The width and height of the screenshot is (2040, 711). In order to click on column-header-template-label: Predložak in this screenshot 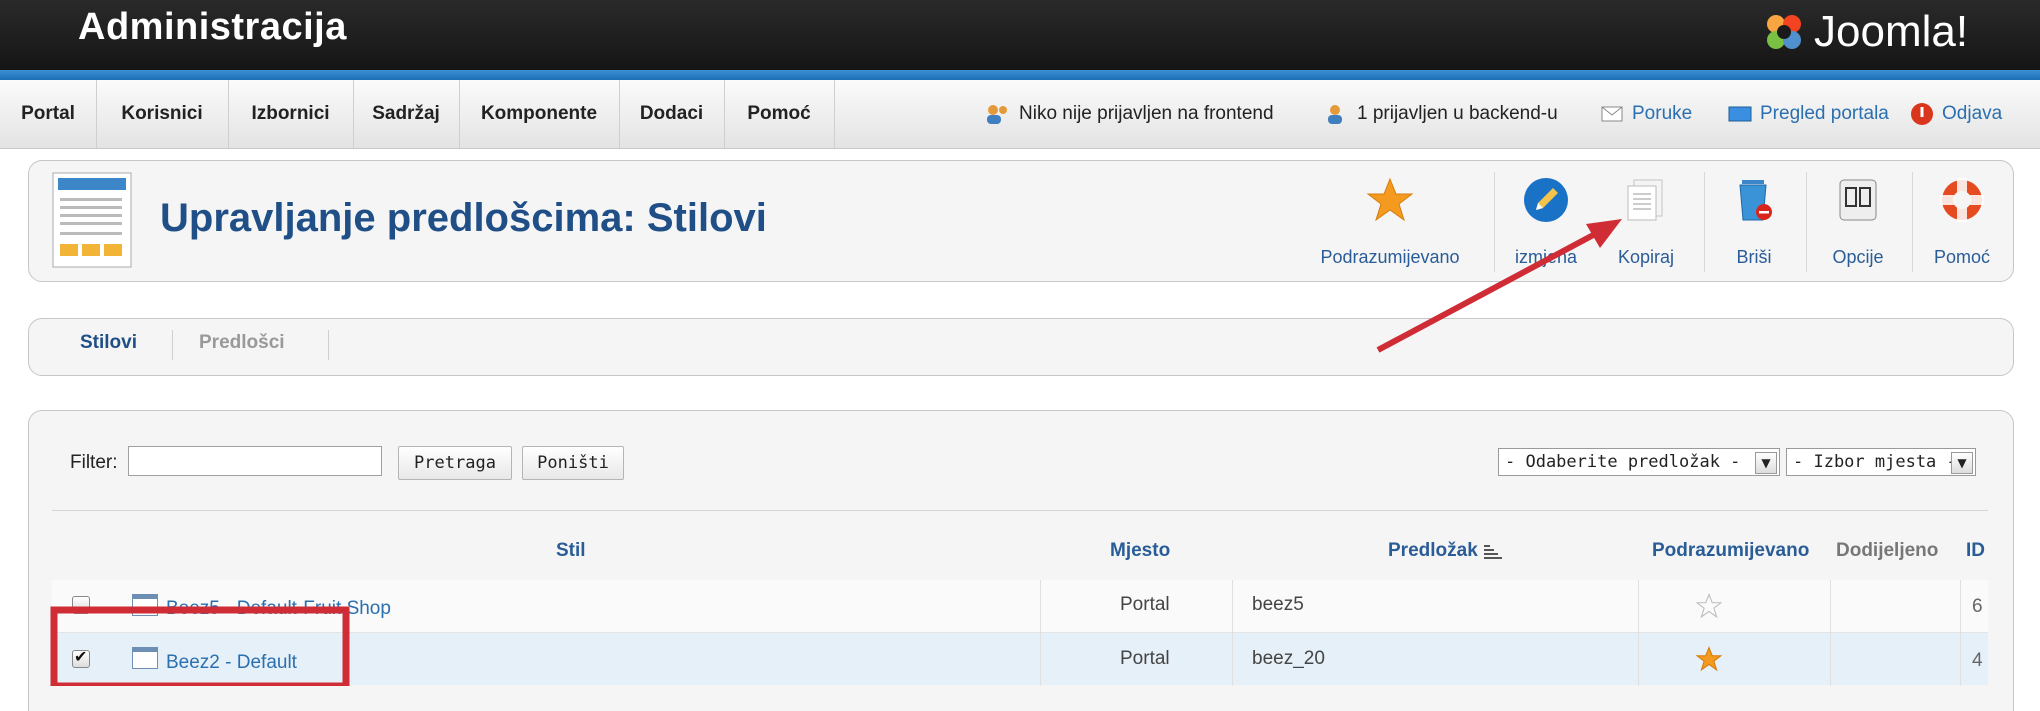, I will do `click(1433, 550)`.